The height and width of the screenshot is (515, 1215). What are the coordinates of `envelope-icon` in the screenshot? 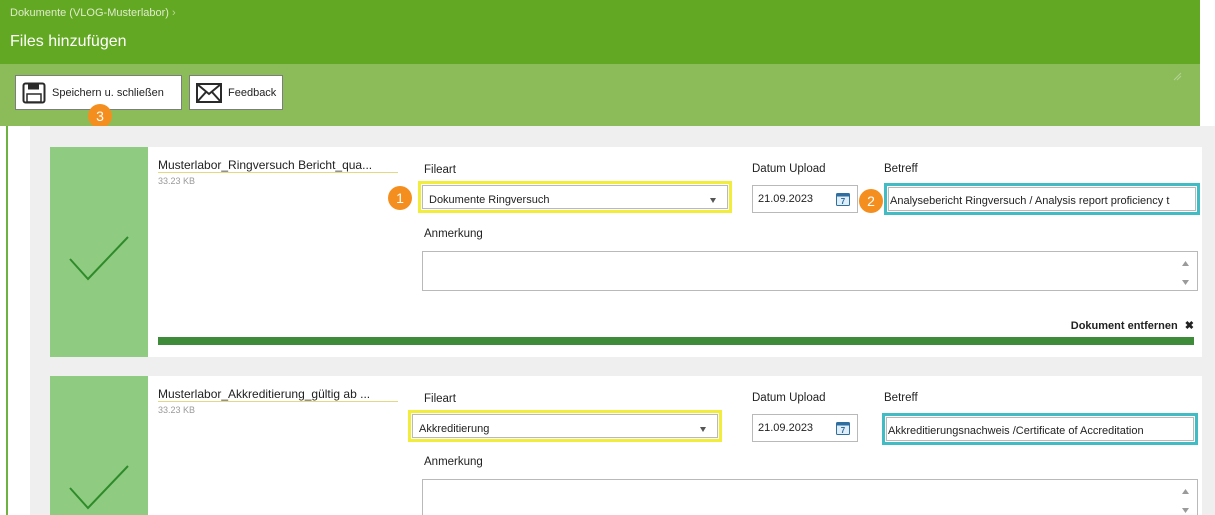 It's located at (209, 92).